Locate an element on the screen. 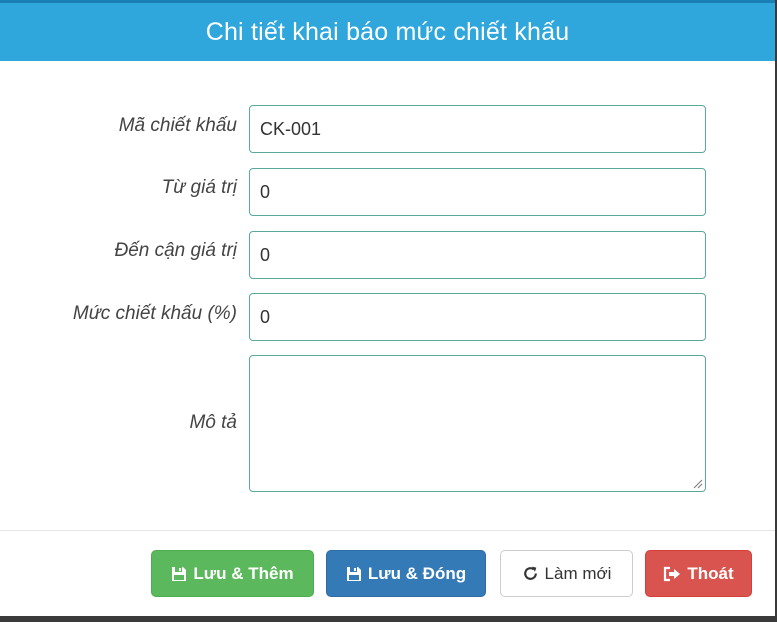 Image resolution: width=777 pixels, height=622 pixels. refresh-icon is located at coordinates (530, 573).